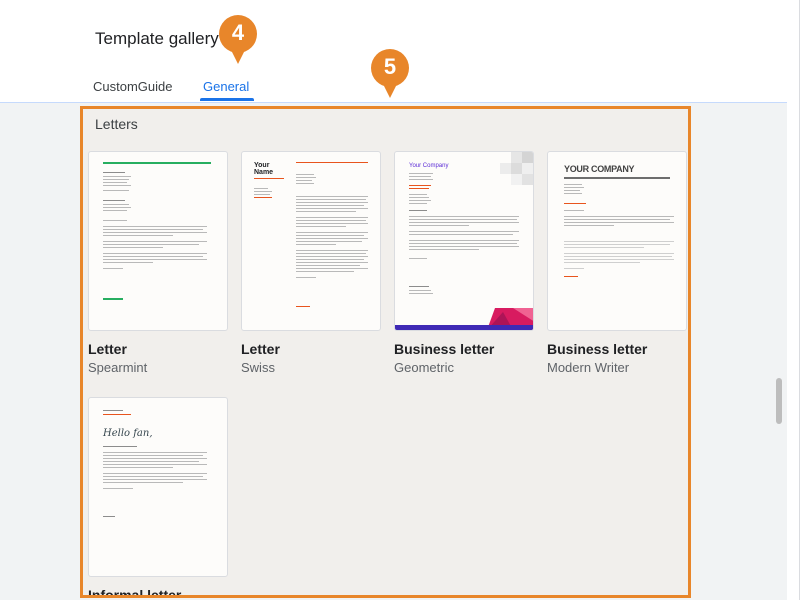 The width and height of the screenshot is (800, 600). I want to click on page-title: Template gallery, so click(157, 38).